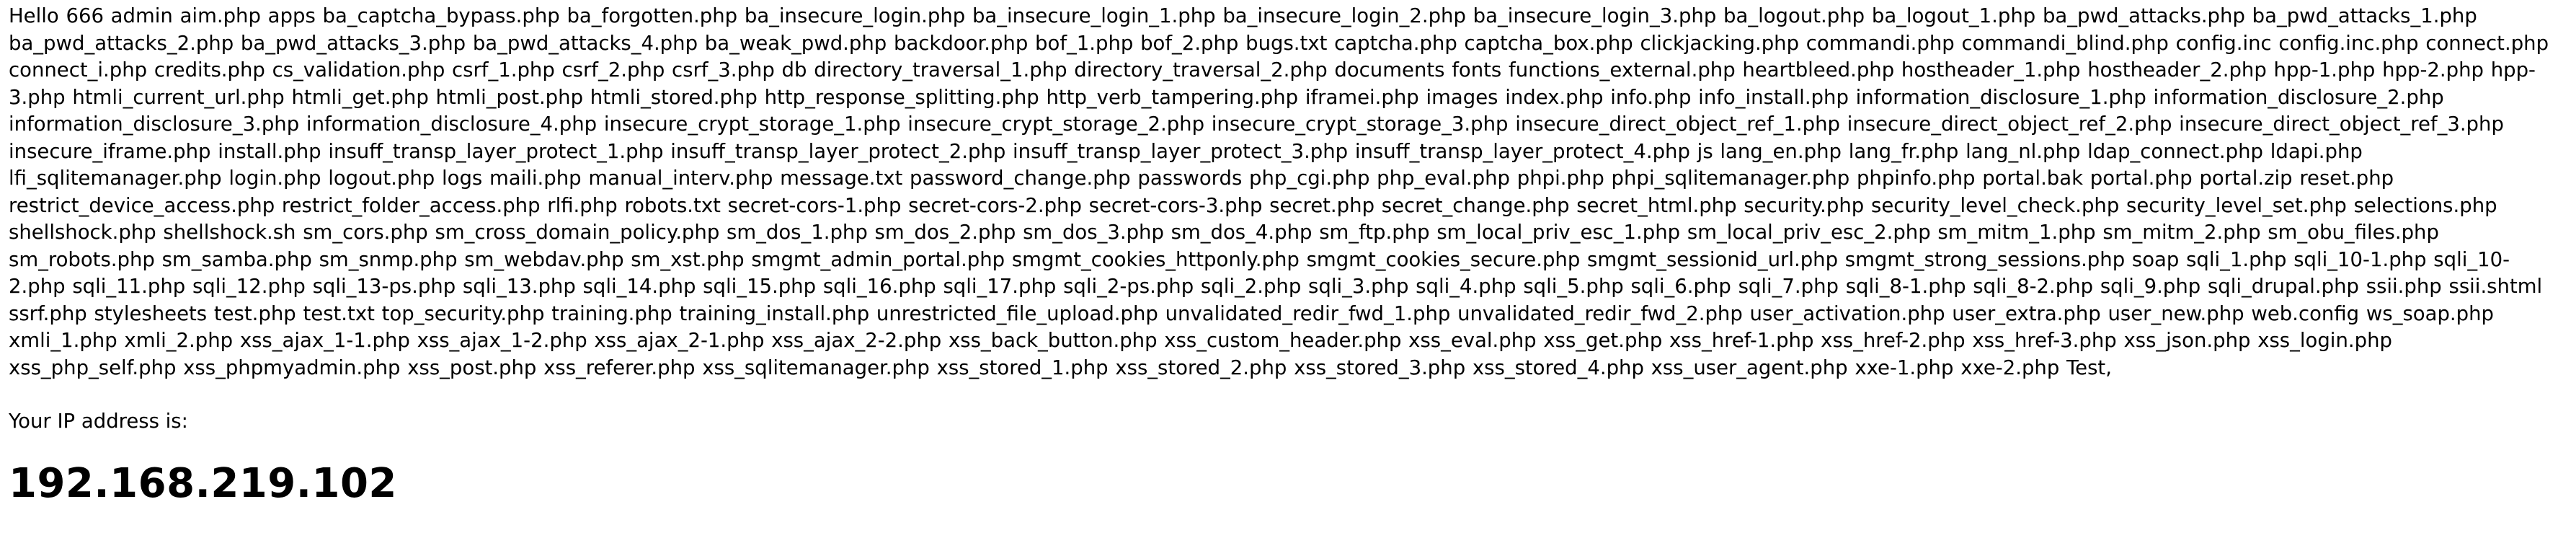 The image size is (2576, 538). What do you see at coordinates (98, 422) in the screenshot?
I see `ip-address-label: Your IP address is:` at bounding box center [98, 422].